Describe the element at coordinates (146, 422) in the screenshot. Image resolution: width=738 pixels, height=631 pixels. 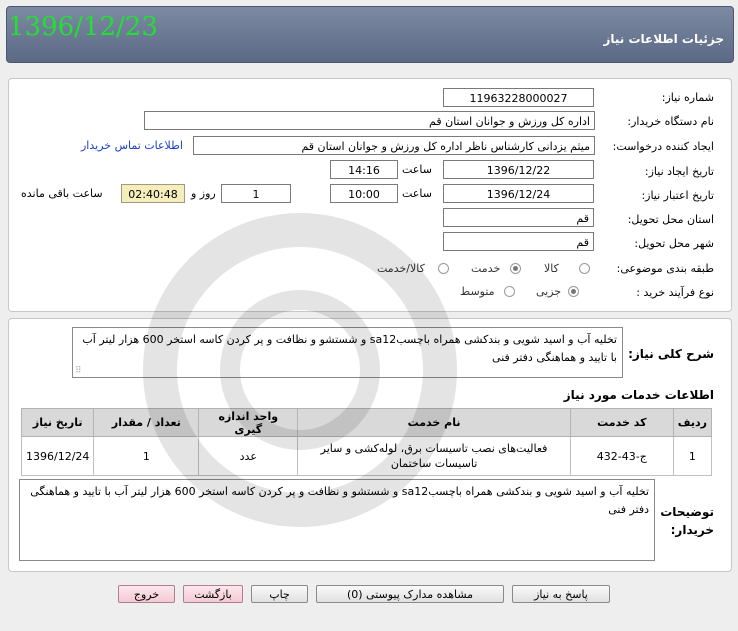
I see `col-qty-header: تعداد / مقدار` at that location.